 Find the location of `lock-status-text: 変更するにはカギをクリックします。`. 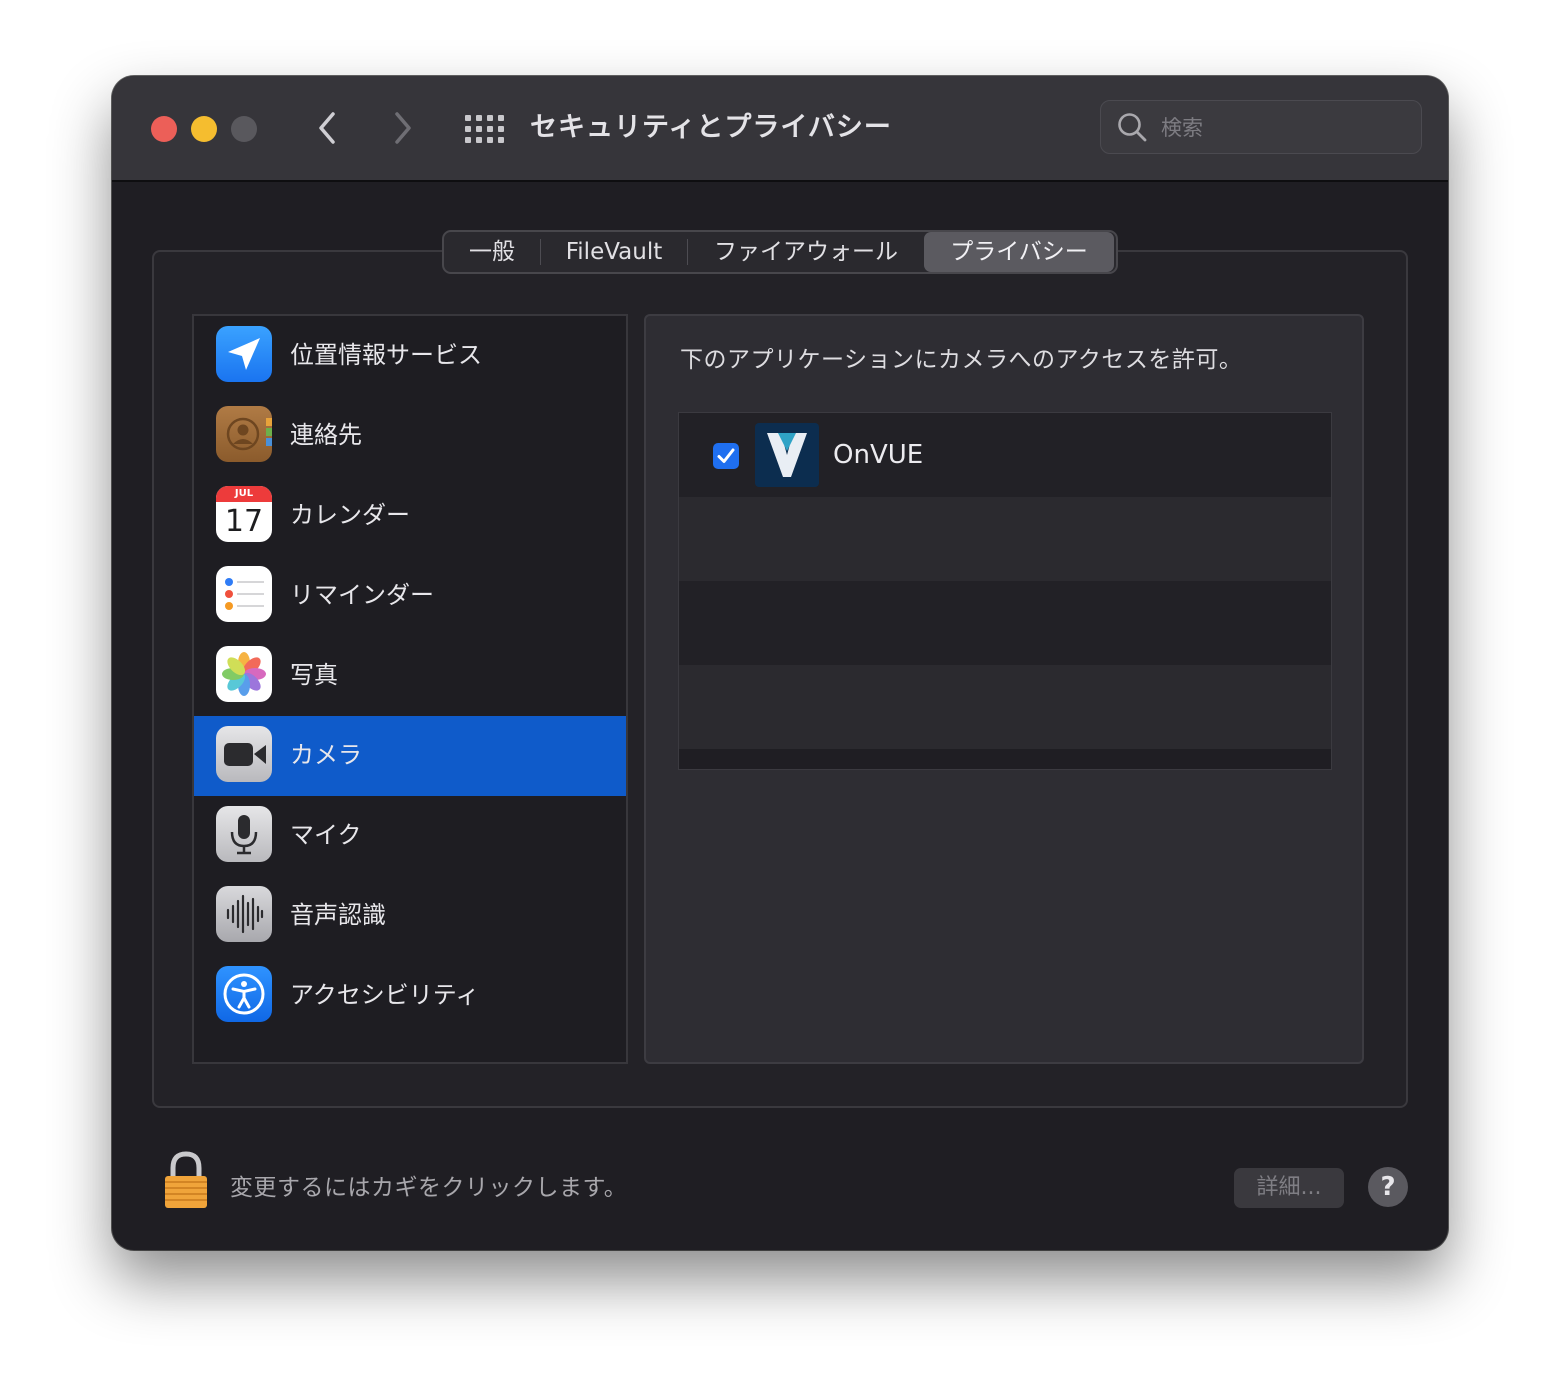

lock-status-text: 変更するにはカギをクリックします。 is located at coordinates (429, 1188).